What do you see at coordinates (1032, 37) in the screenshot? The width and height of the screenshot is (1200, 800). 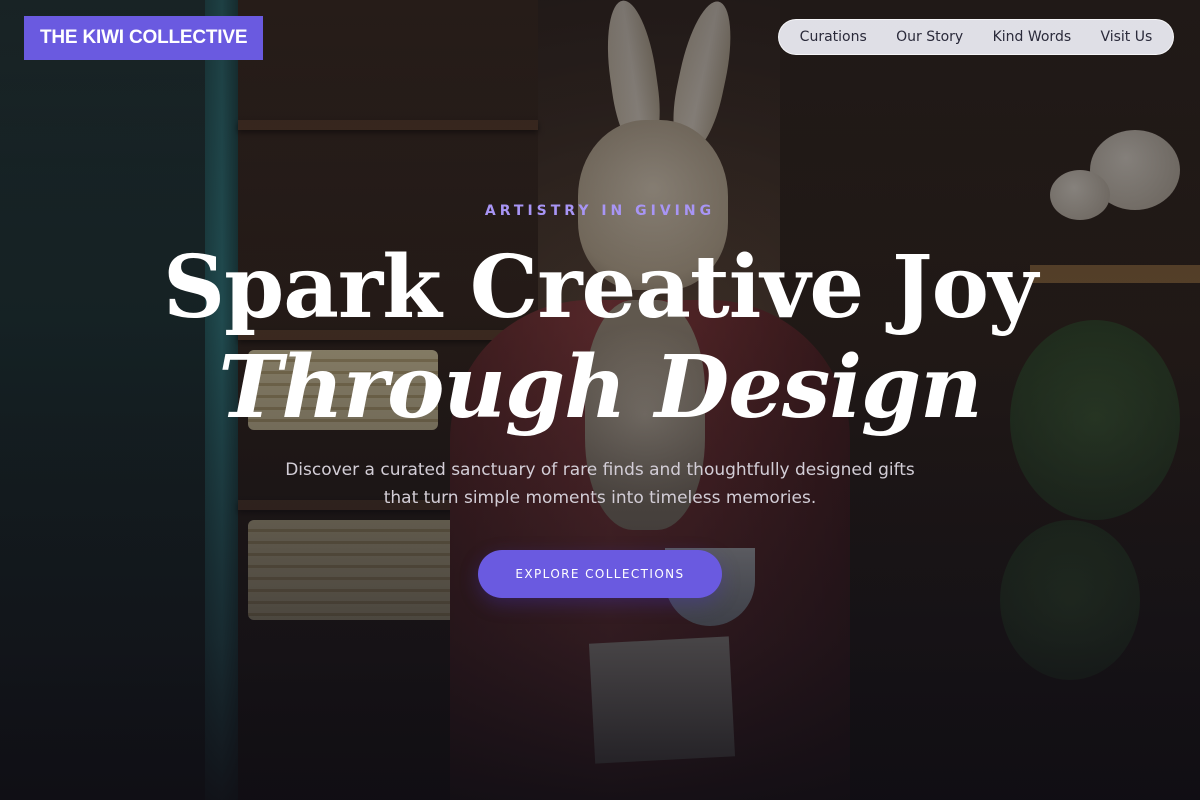 I see `nav-link-kind-words: Kind Words` at bounding box center [1032, 37].